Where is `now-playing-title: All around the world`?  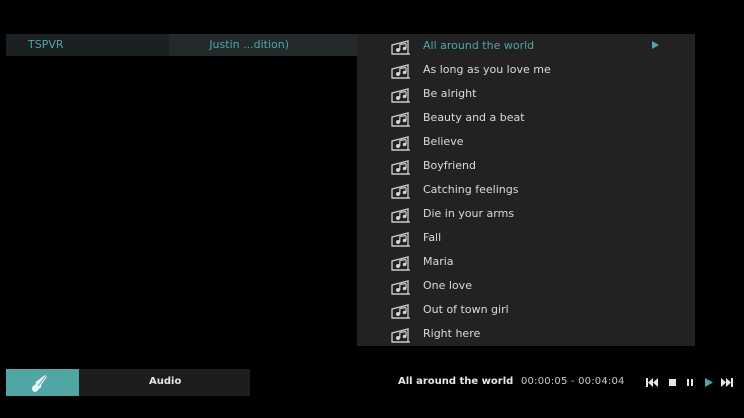 now-playing-title: All around the world is located at coordinates (456, 381).